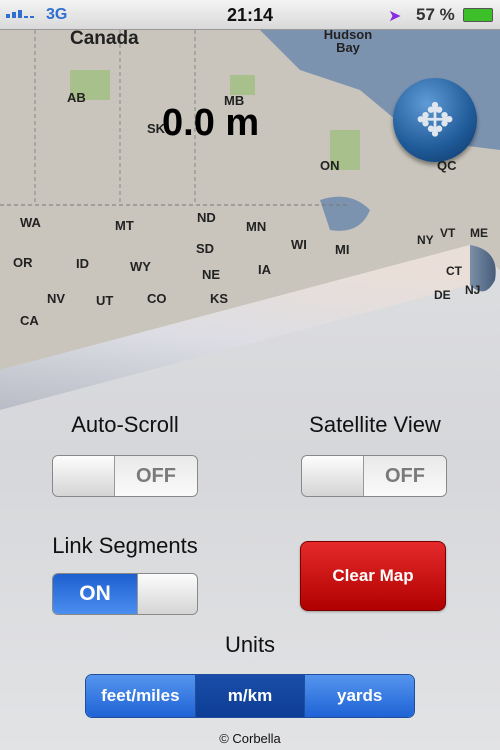 The height and width of the screenshot is (750, 500). What do you see at coordinates (82, 263) in the screenshot?
I see `map-label: ID` at bounding box center [82, 263].